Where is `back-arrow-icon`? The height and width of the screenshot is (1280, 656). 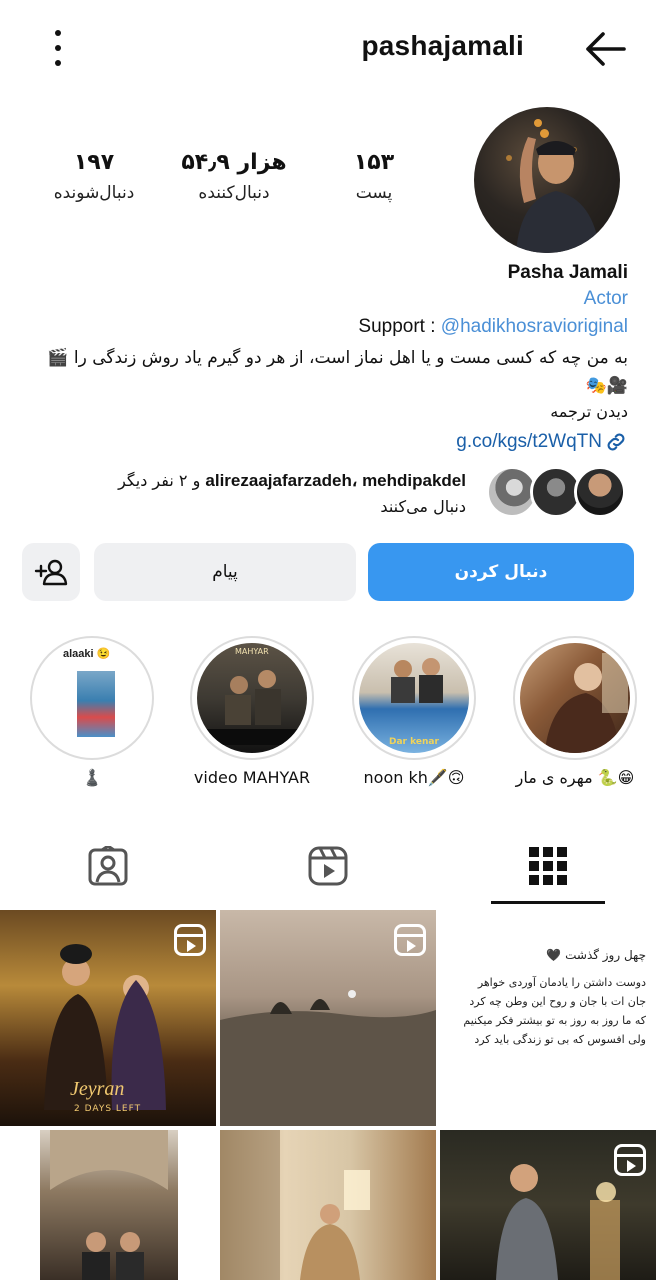
back-arrow-icon is located at coordinates (605, 49).